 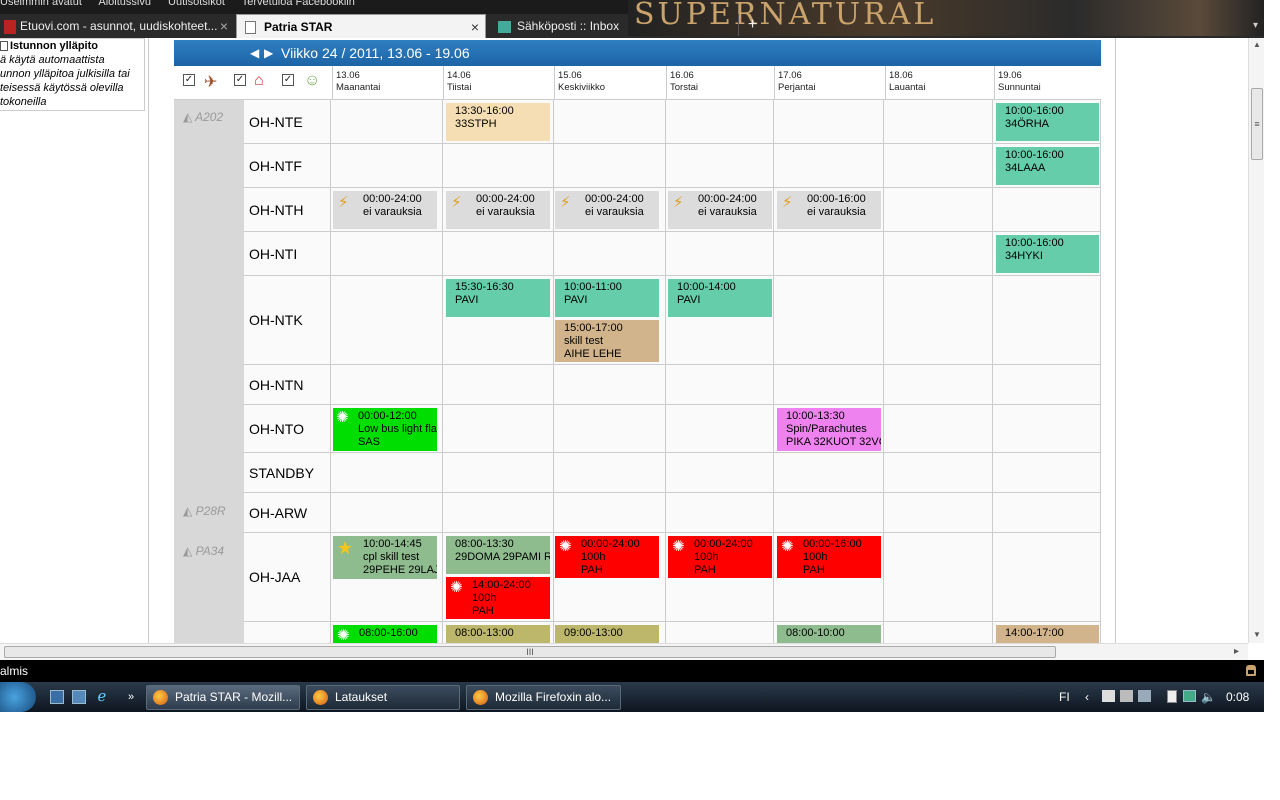 I want to click on booking-block: 14:00-17:00, so click(x=1047, y=634).